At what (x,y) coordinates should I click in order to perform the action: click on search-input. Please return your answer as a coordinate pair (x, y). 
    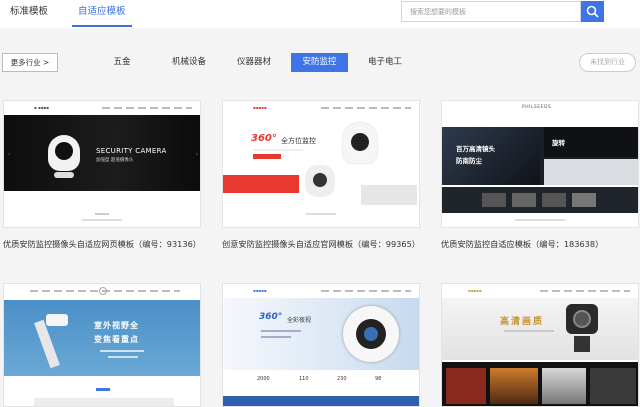
    Looking at the image, I should click on (491, 11).